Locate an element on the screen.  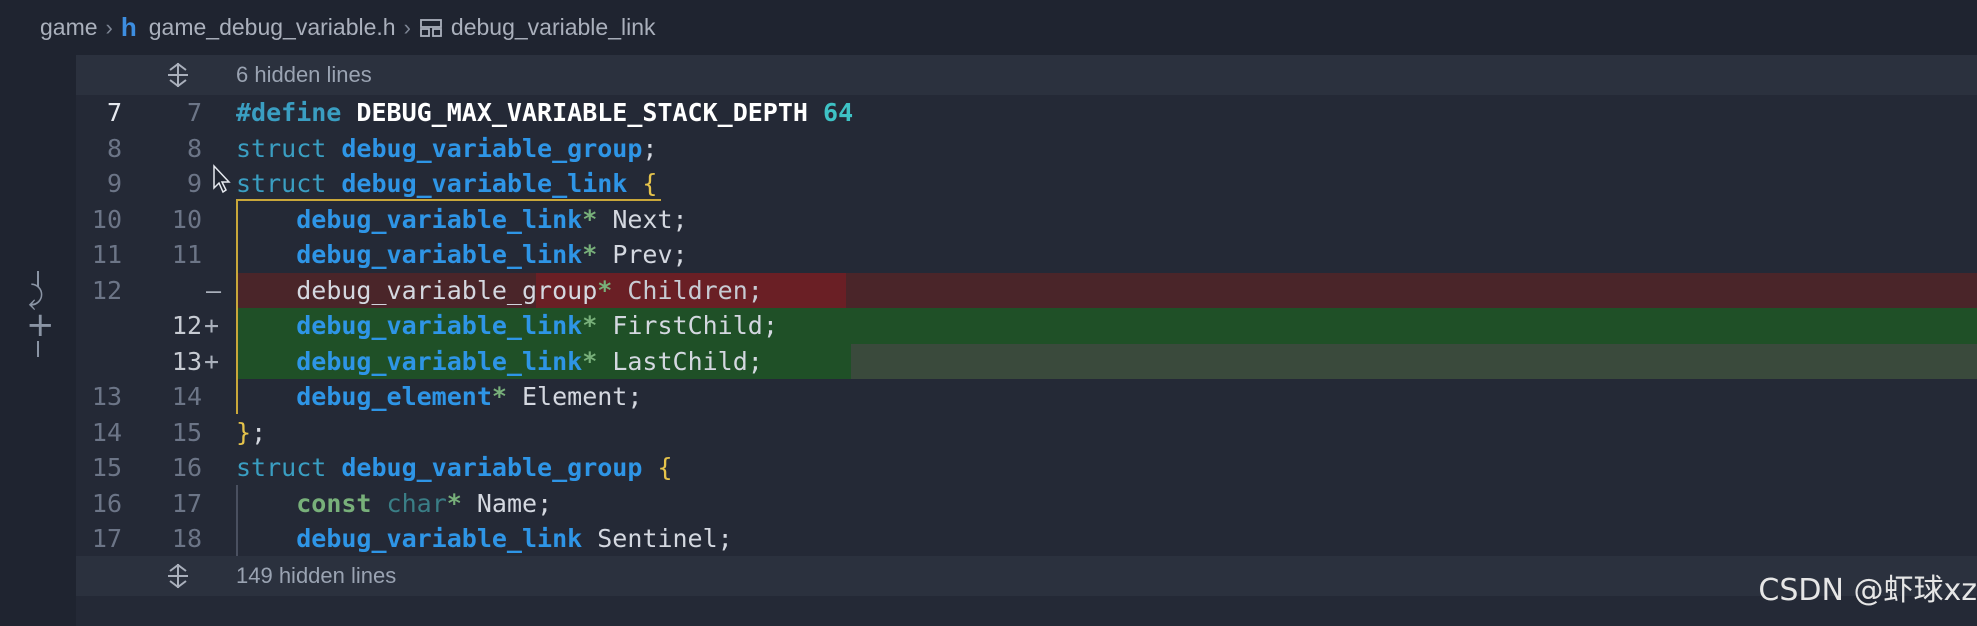
diff-gutter-actions: ⤸ + is located at coordinates (38, 340).